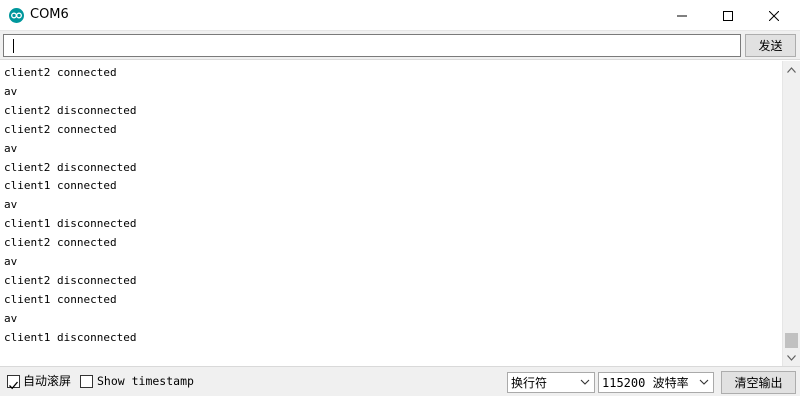  What do you see at coordinates (758, 382) in the screenshot?
I see `clear-output-button: 清空输出` at bounding box center [758, 382].